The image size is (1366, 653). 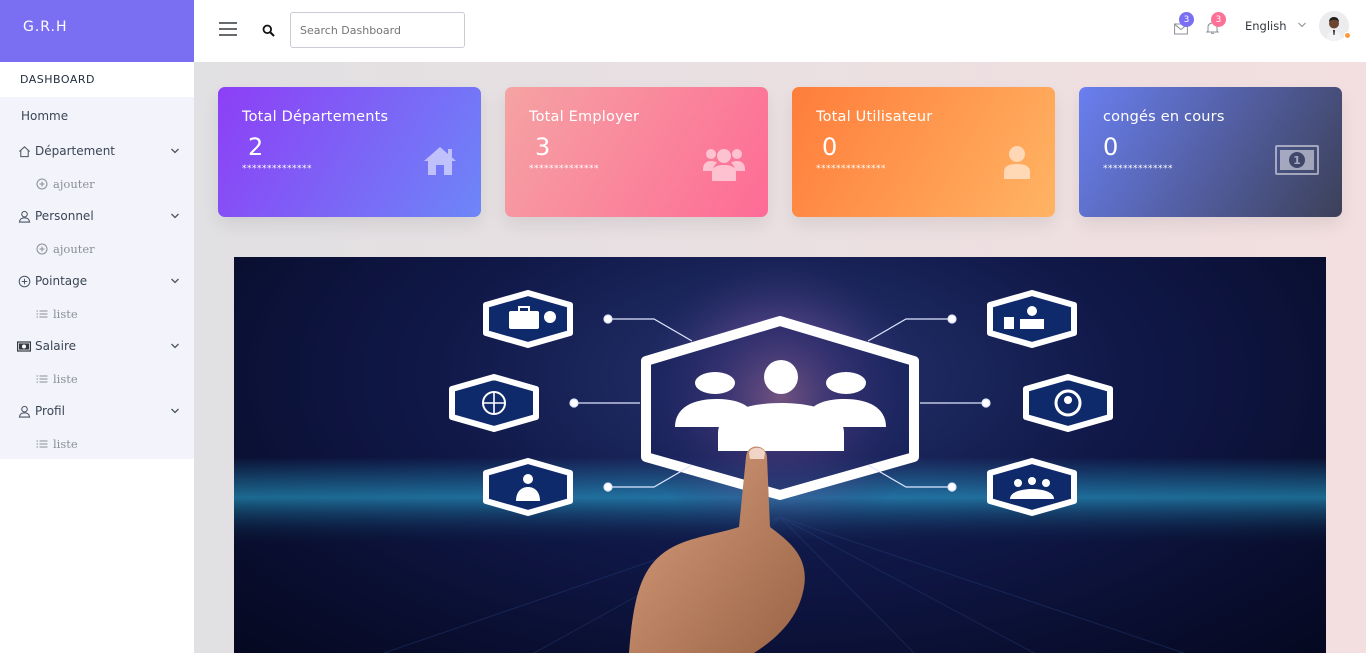 I want to click on stat-card-departements: Total Départements 2 **************, so click(x=349, y=152).